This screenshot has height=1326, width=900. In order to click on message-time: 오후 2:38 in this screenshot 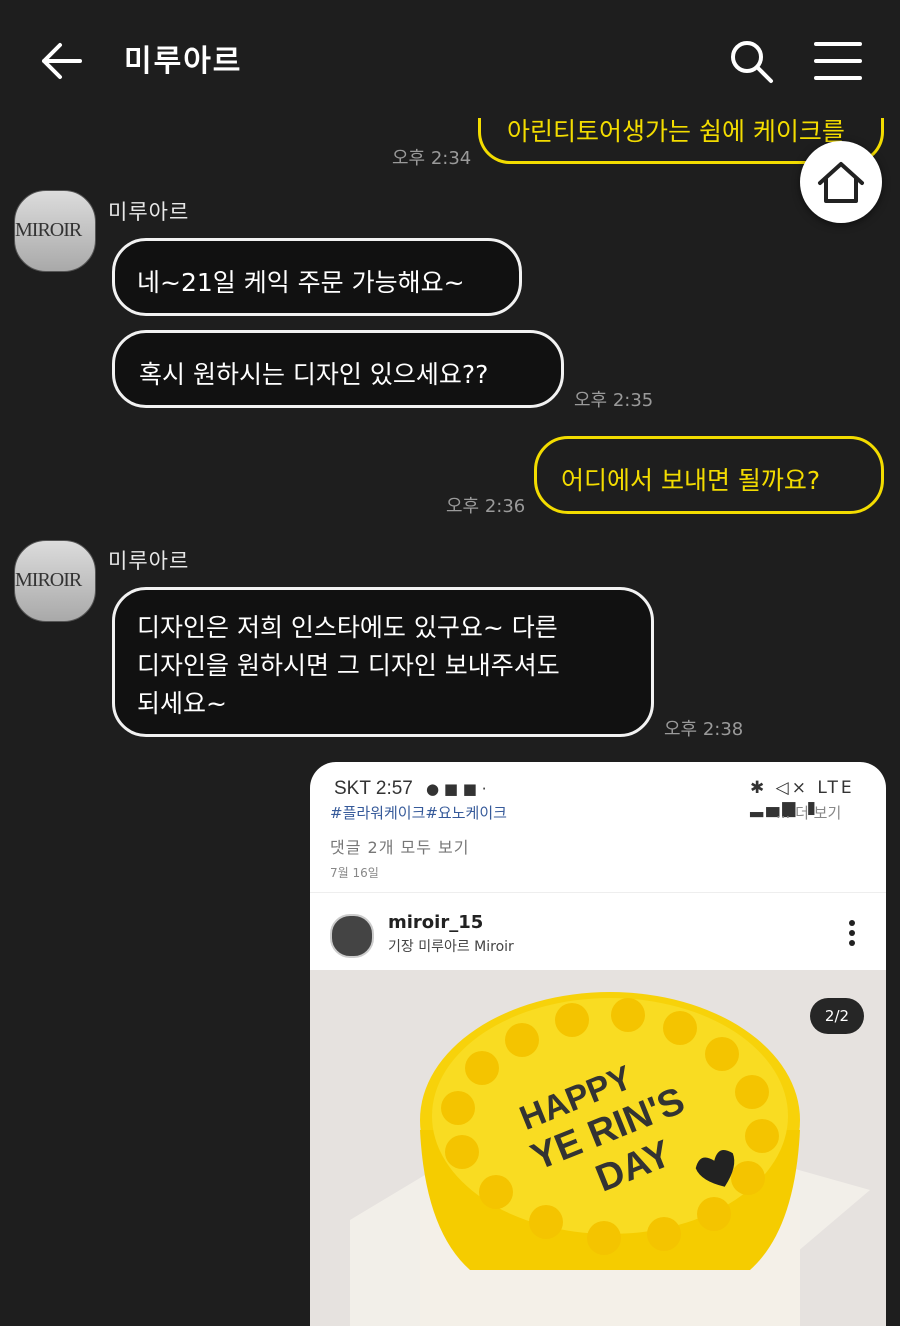, I will do `click(704, 729)`.